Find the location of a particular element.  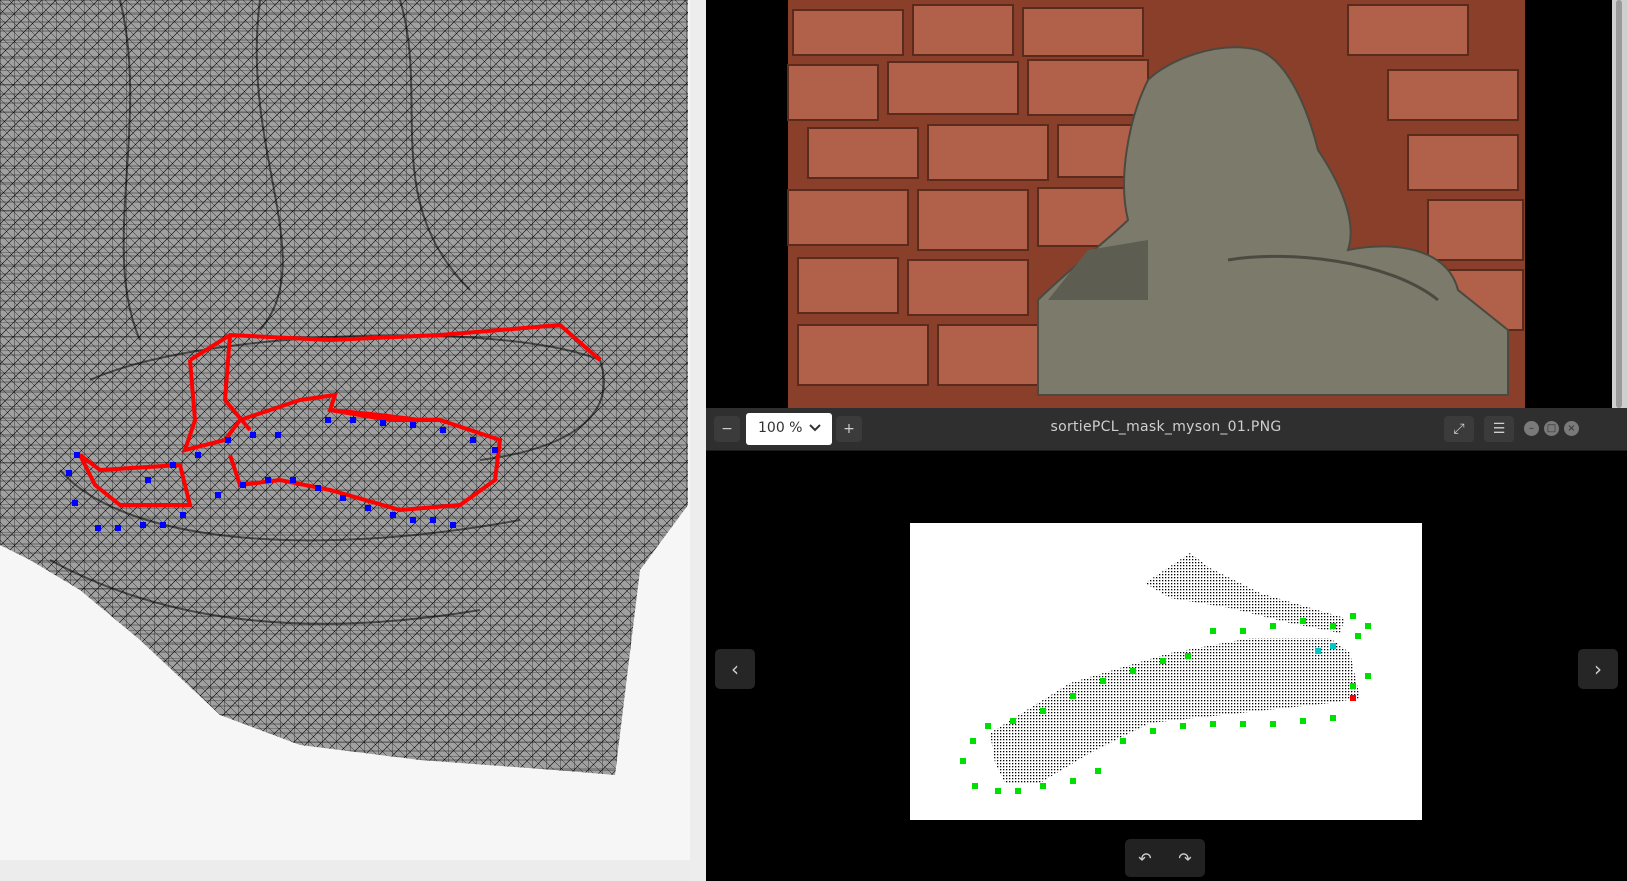

window-divider is located at coordinates (698, 440).